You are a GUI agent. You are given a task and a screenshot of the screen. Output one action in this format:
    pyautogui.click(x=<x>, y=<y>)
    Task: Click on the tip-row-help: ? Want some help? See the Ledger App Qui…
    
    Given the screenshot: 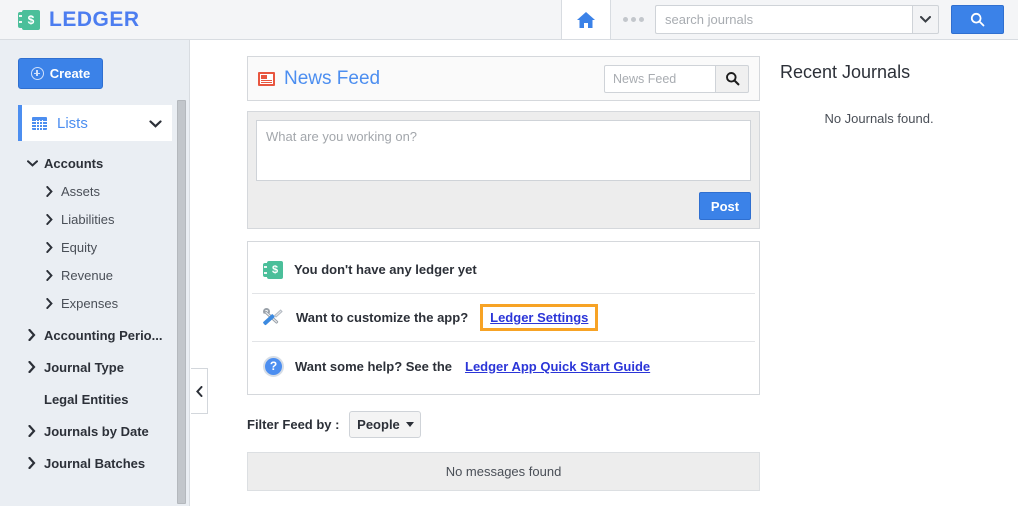 What is the action you would take?
    pyautogui.click(x=503, y=366)
    